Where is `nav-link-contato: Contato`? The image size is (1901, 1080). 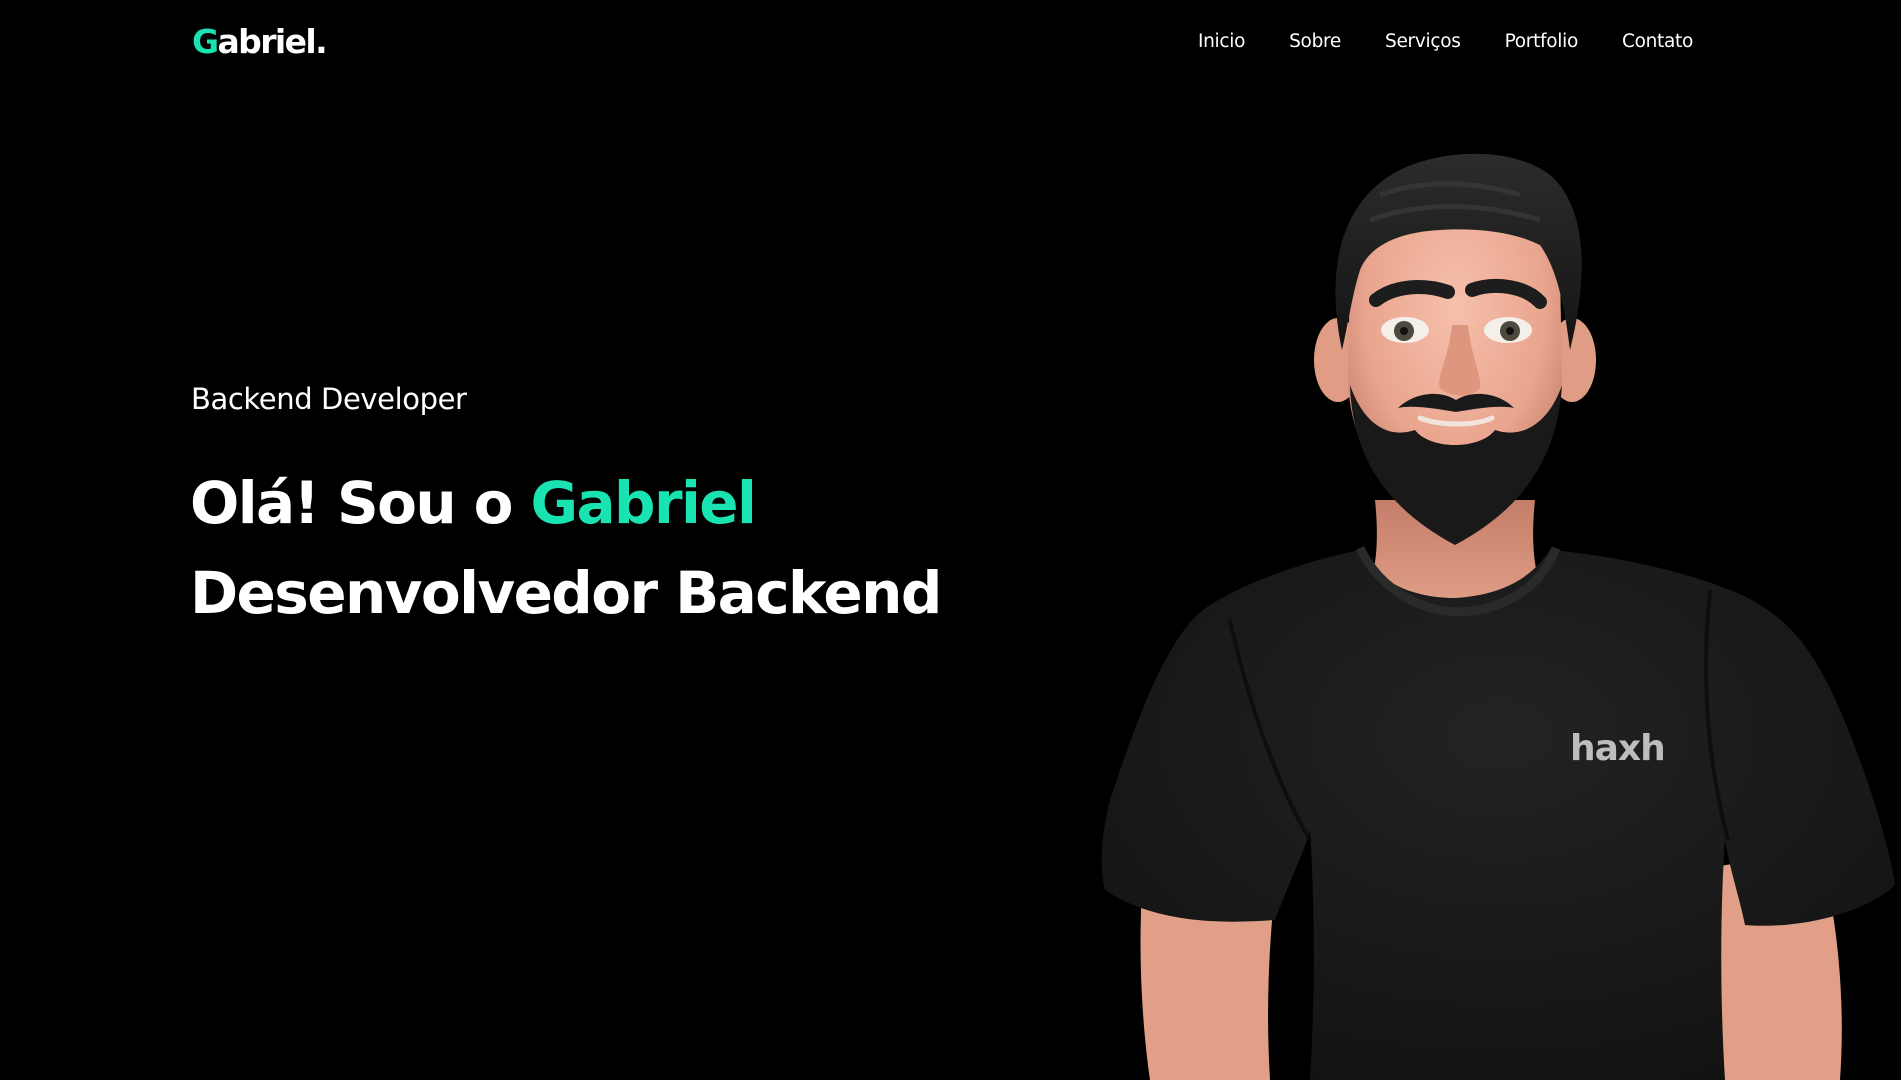
nav-link-contato: Contato is located at coordinates (1657, 42).